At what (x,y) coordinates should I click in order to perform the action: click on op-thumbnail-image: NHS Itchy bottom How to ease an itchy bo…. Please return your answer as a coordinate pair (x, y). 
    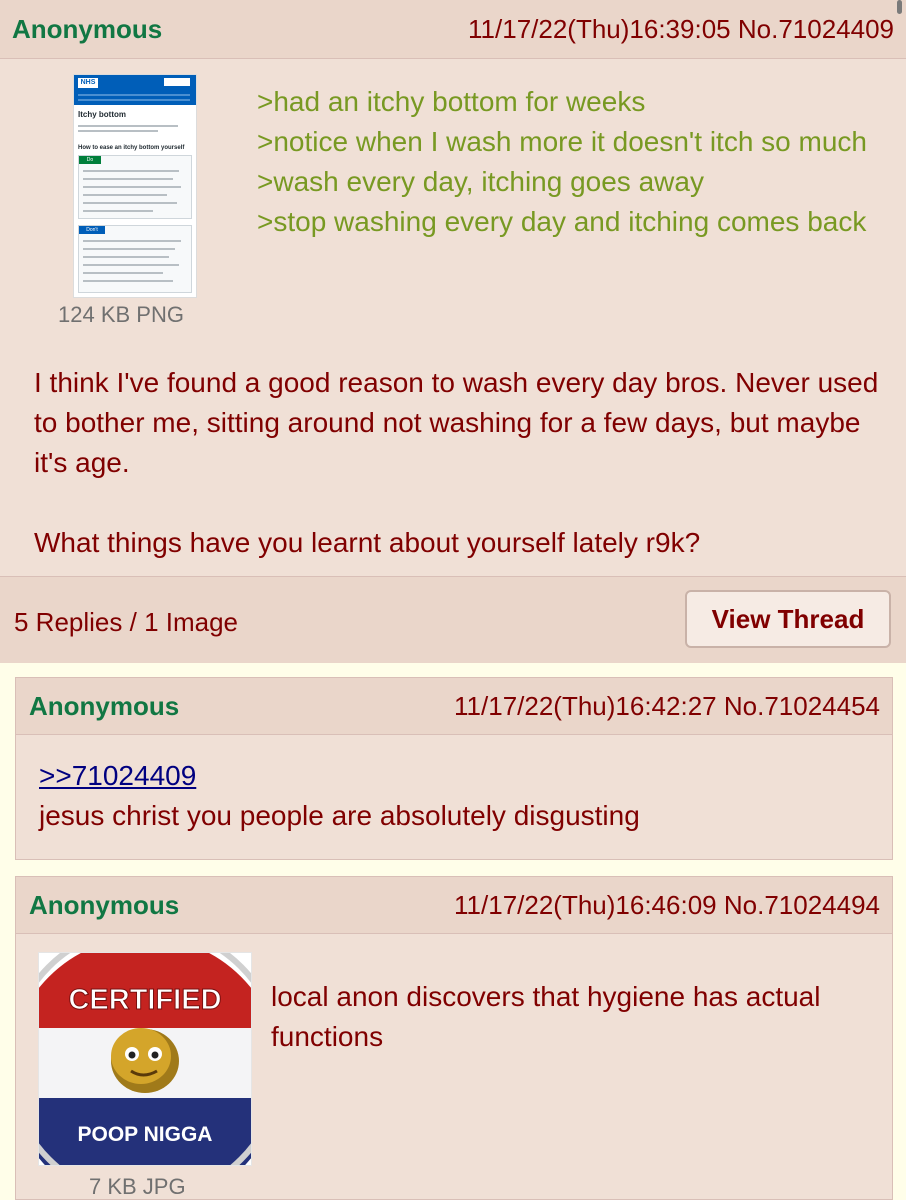
    Looking at the image, I should click on (135, 186).